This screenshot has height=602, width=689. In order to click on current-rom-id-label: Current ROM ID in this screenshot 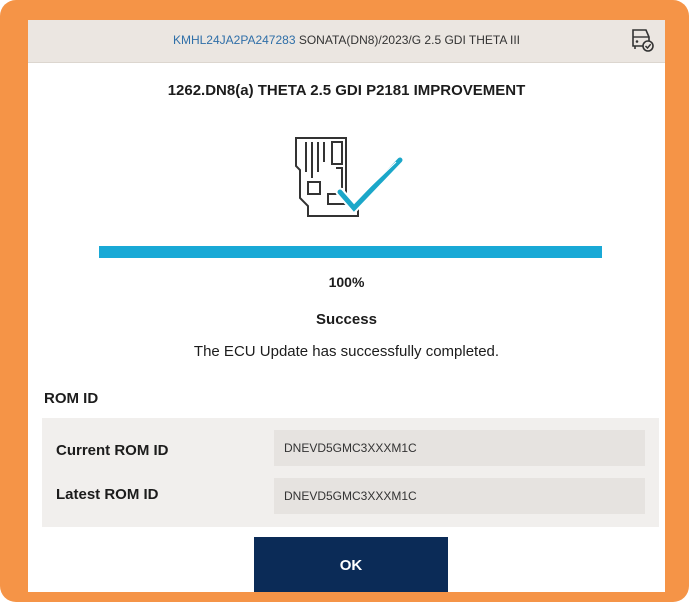, I will do `click(112, 450)`.